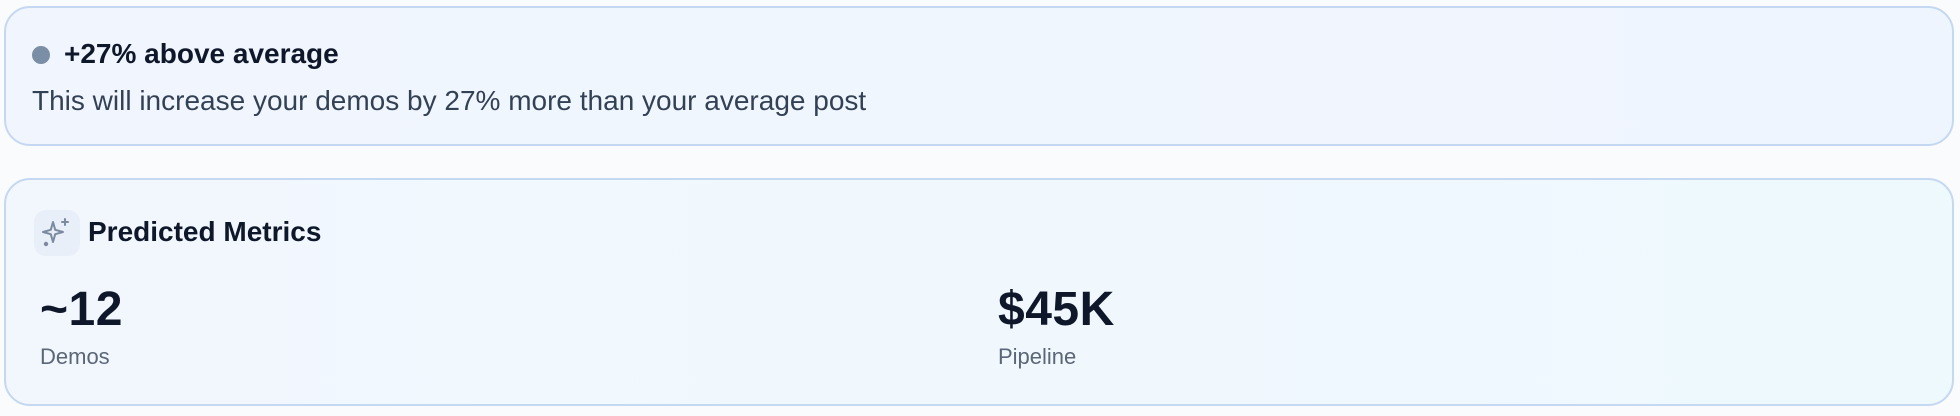  I want to click on metrics-title: Predicted Metrics, so click(205, 231).